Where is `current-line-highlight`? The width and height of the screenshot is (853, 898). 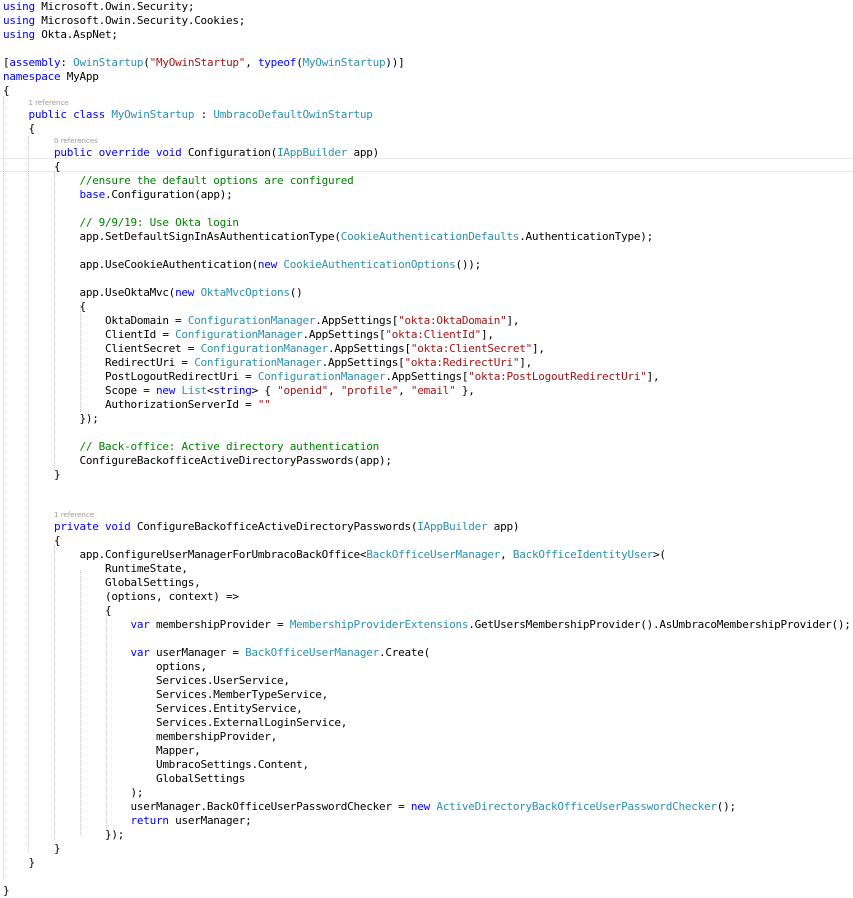 current-line-highlight is located at coordinates (426, 165).